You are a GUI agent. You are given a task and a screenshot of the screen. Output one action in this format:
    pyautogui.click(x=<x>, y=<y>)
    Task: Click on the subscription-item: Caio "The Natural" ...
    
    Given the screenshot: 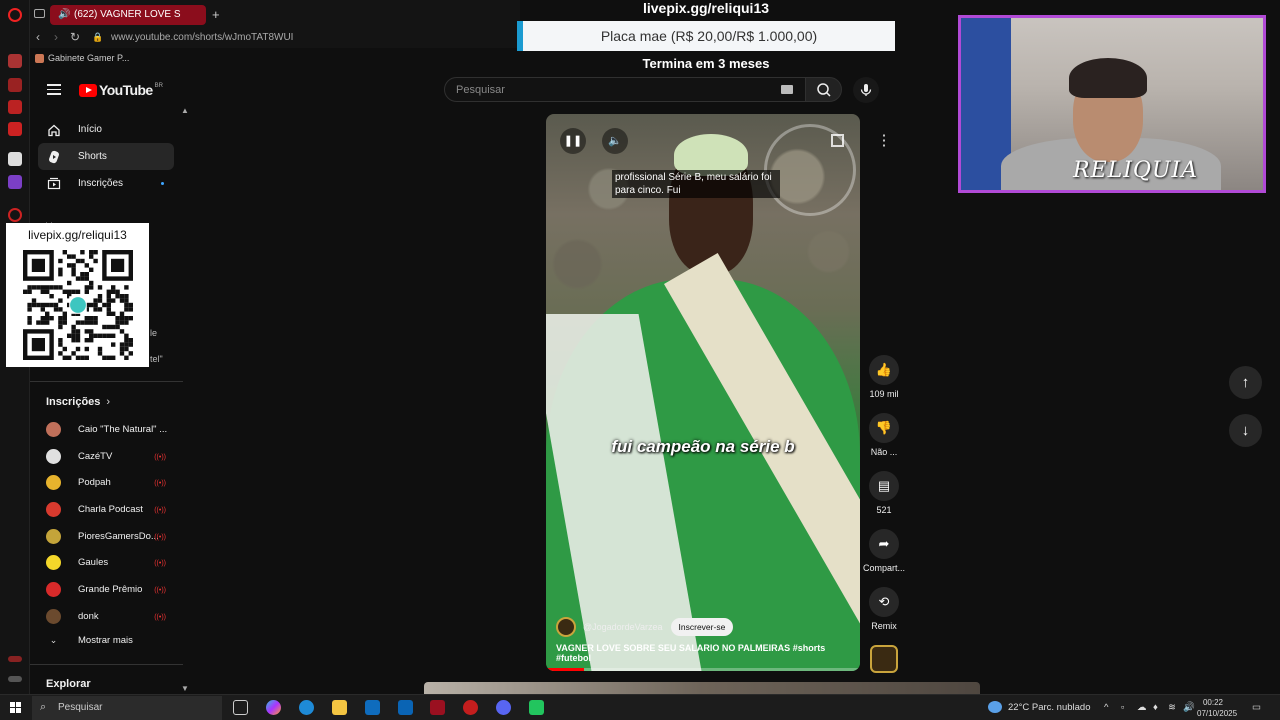 What is the action you would take?
    pyautogui.click(x=111, y=429)
    